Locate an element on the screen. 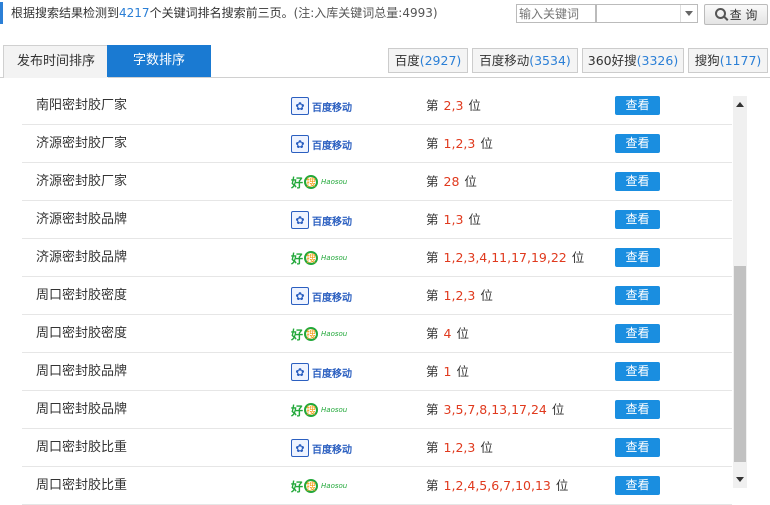 Image resolution: width=770 pixels, height=505 pixels. keyword-text: 南阳密封胶厂家 is located at coordinates (82, 105).